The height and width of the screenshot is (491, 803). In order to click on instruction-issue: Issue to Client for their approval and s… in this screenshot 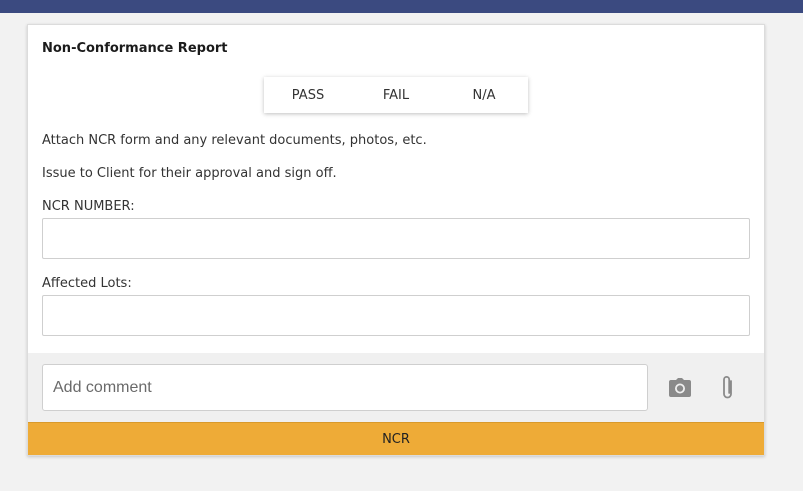, I will do `click(189, 173)`.